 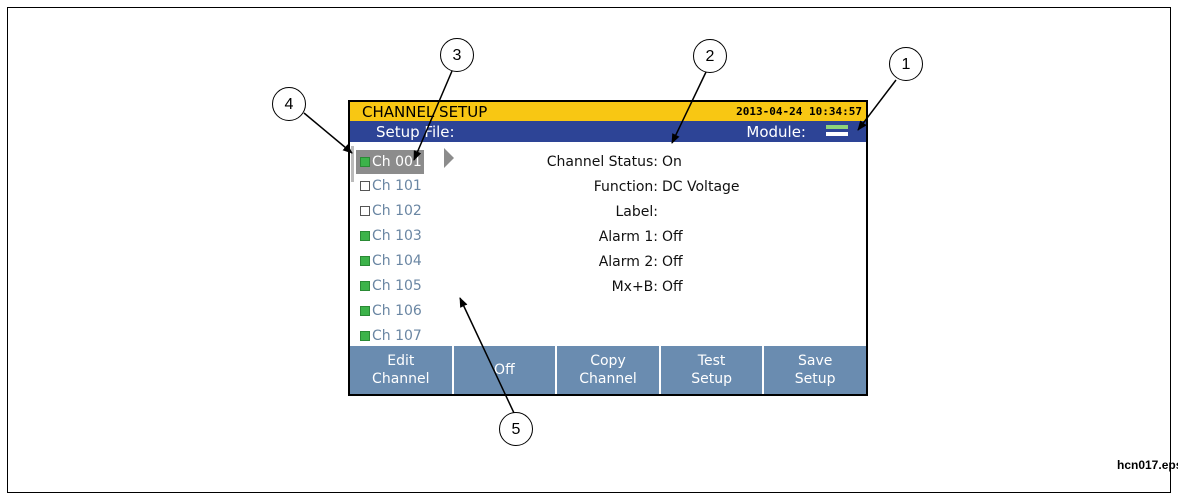 I want to click on prop-function: Function: DC Voltage, so click(x=693, y=187).